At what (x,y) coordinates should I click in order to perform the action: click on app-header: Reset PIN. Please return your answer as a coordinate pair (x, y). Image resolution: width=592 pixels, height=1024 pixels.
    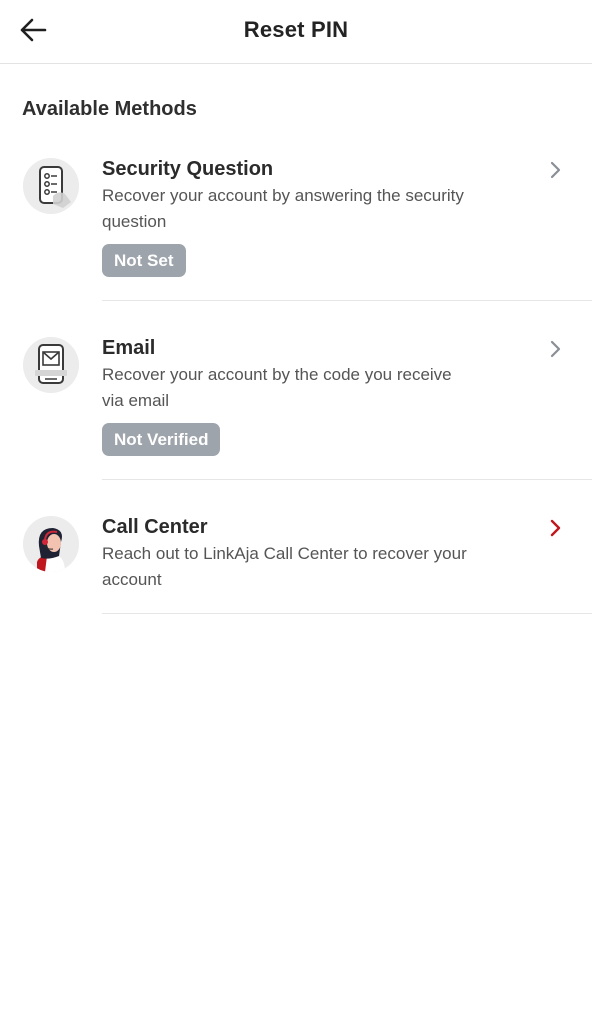
    Looking at the image, I should click on (296, 32).